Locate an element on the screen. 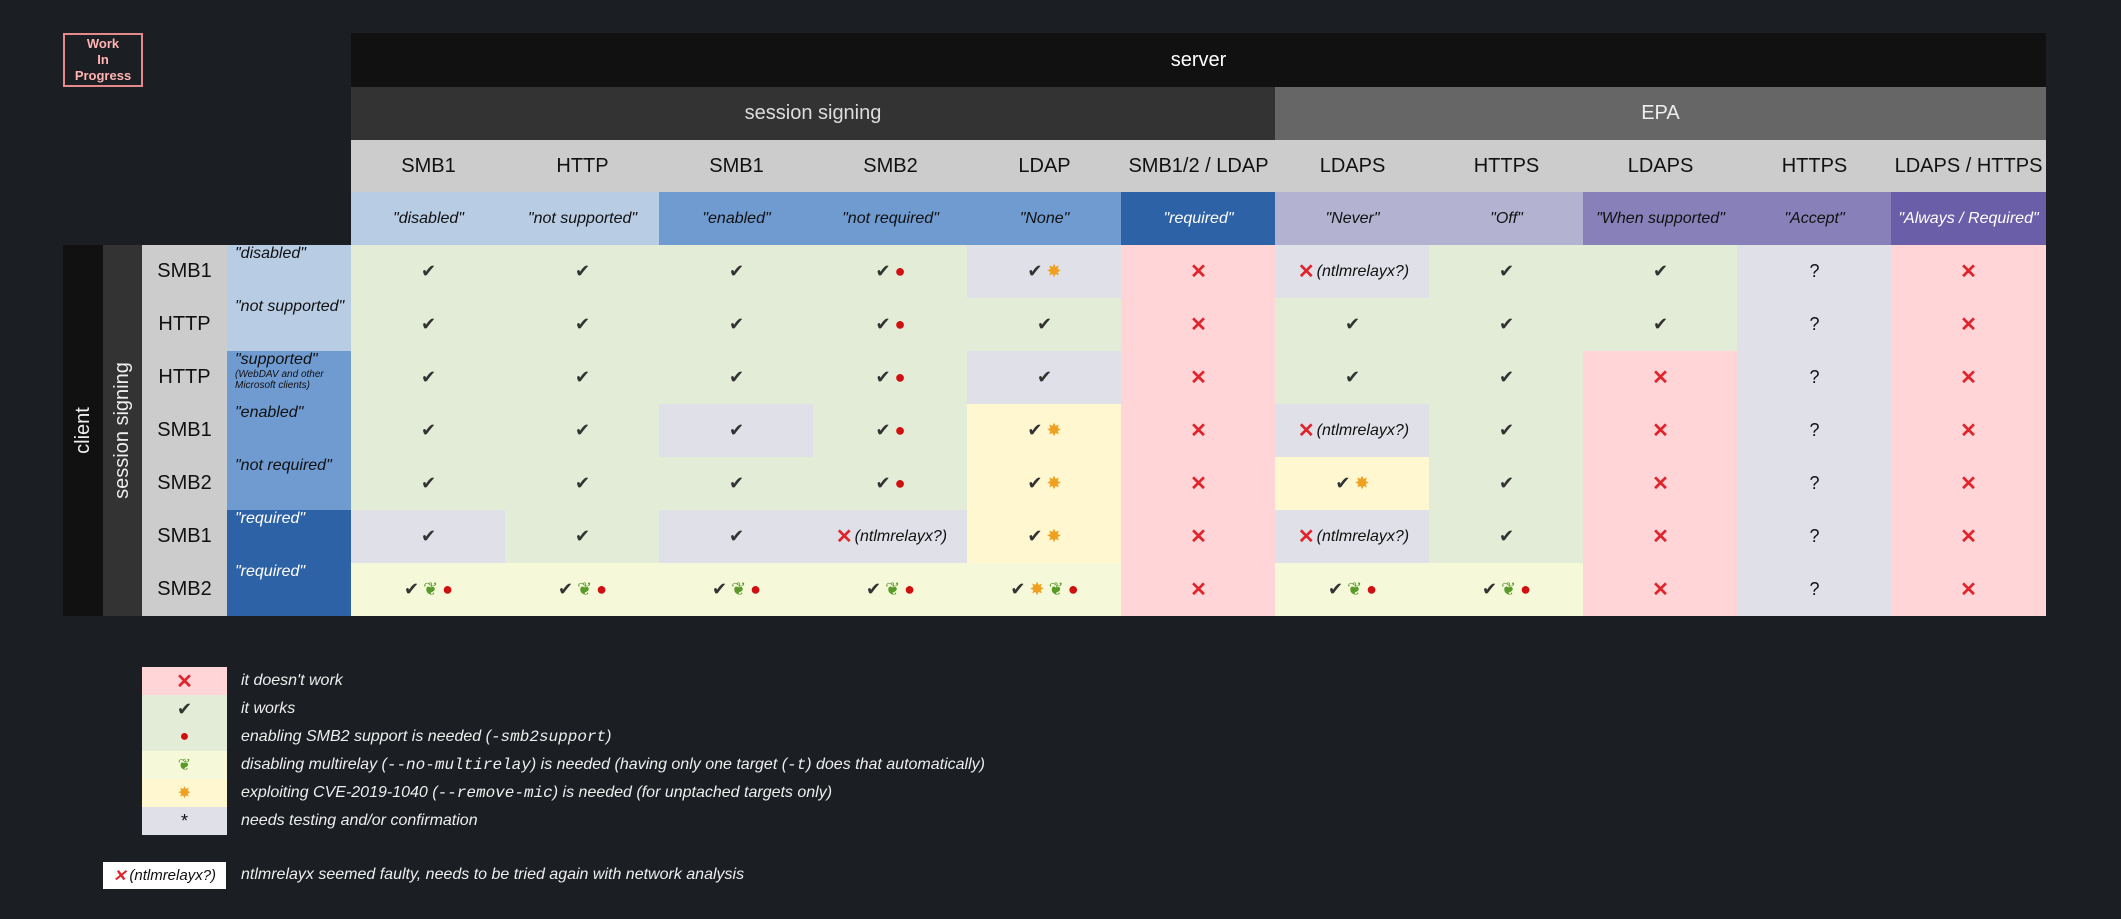  grid-cell: ✔ ✸ ❦ ● is located at coordinates (1044, 589).